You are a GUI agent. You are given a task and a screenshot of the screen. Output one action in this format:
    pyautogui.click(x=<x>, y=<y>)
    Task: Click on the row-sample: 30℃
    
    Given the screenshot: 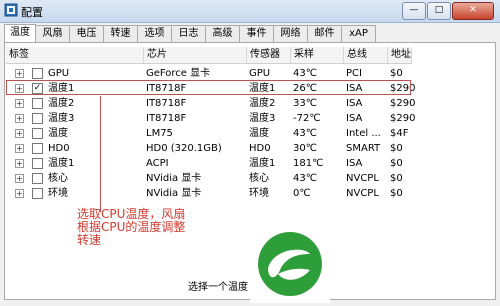 What is the action you would take?
    pyautogui.click(x=305, y=148)
    